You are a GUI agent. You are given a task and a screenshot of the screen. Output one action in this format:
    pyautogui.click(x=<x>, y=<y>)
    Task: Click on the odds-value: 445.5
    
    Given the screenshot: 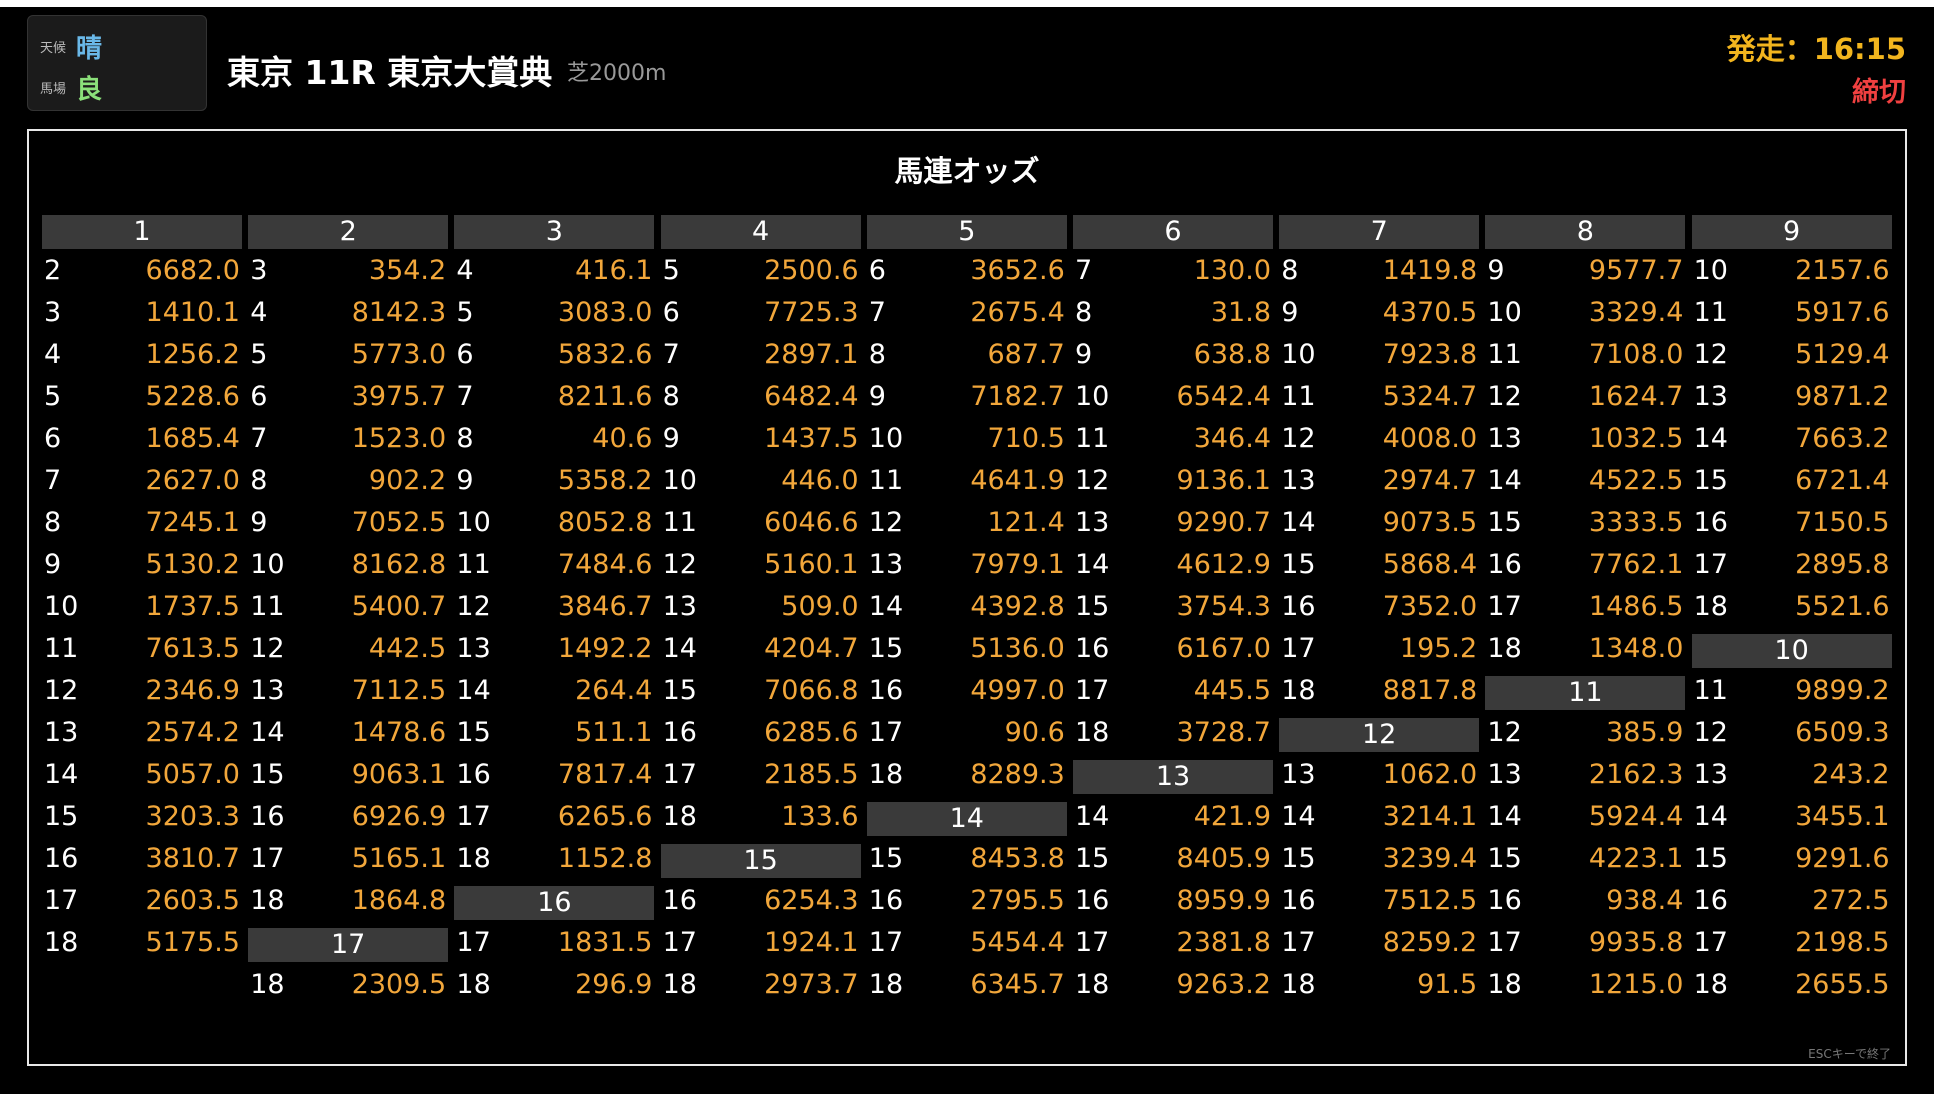 What is the action you would take?
    pyautogui.click(x=1232, y=690)
    